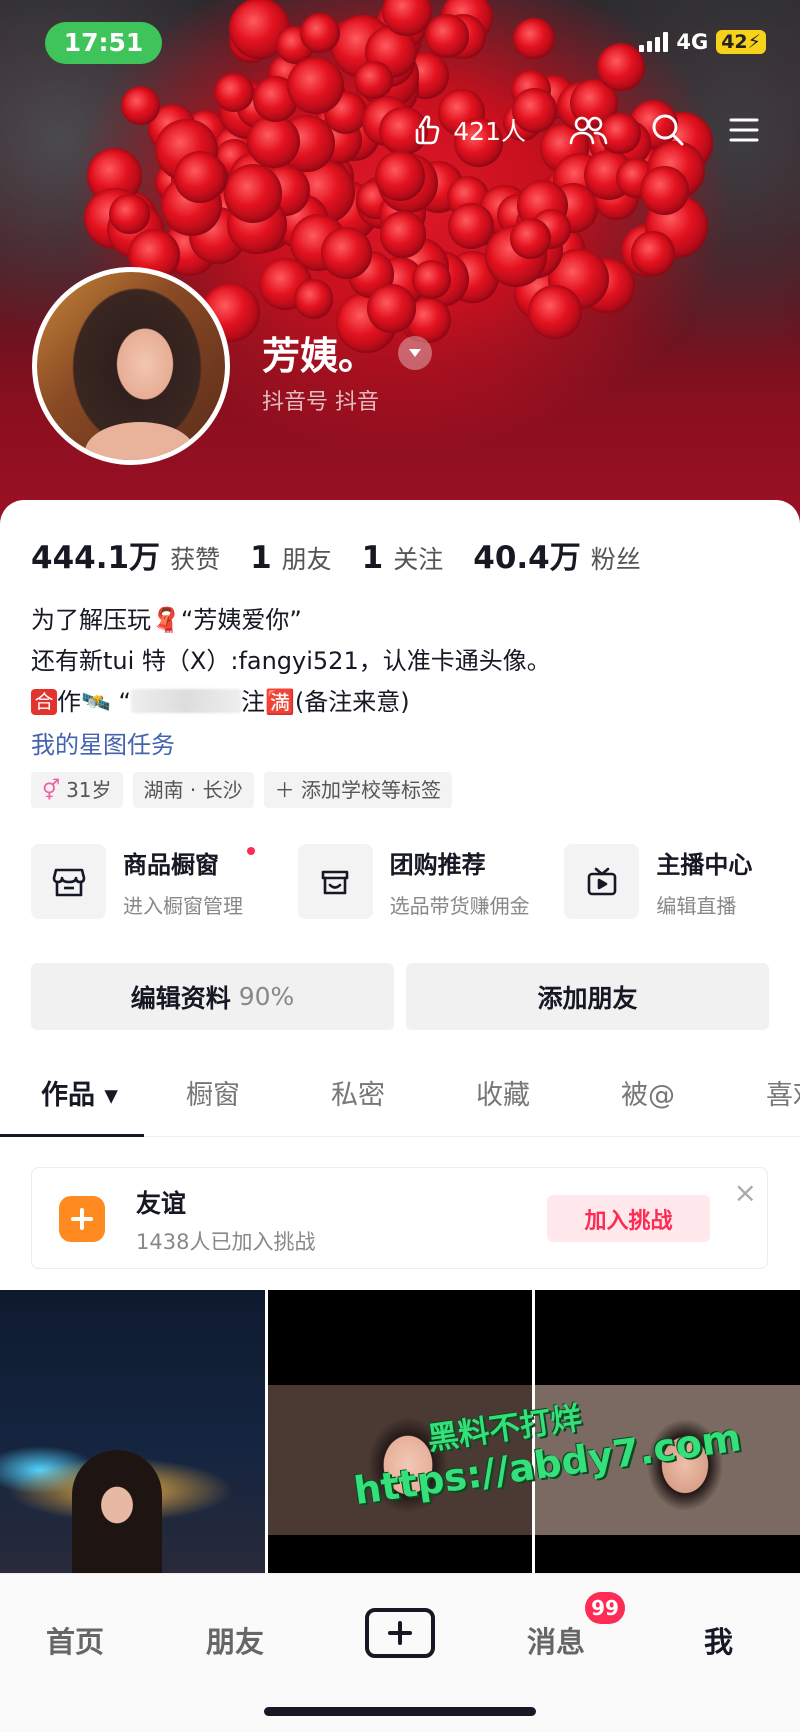  What do you see at coordinates (180, 998) in the screenshot?
I see `button-label: 编辑资料` at bounding box center [180, 998].